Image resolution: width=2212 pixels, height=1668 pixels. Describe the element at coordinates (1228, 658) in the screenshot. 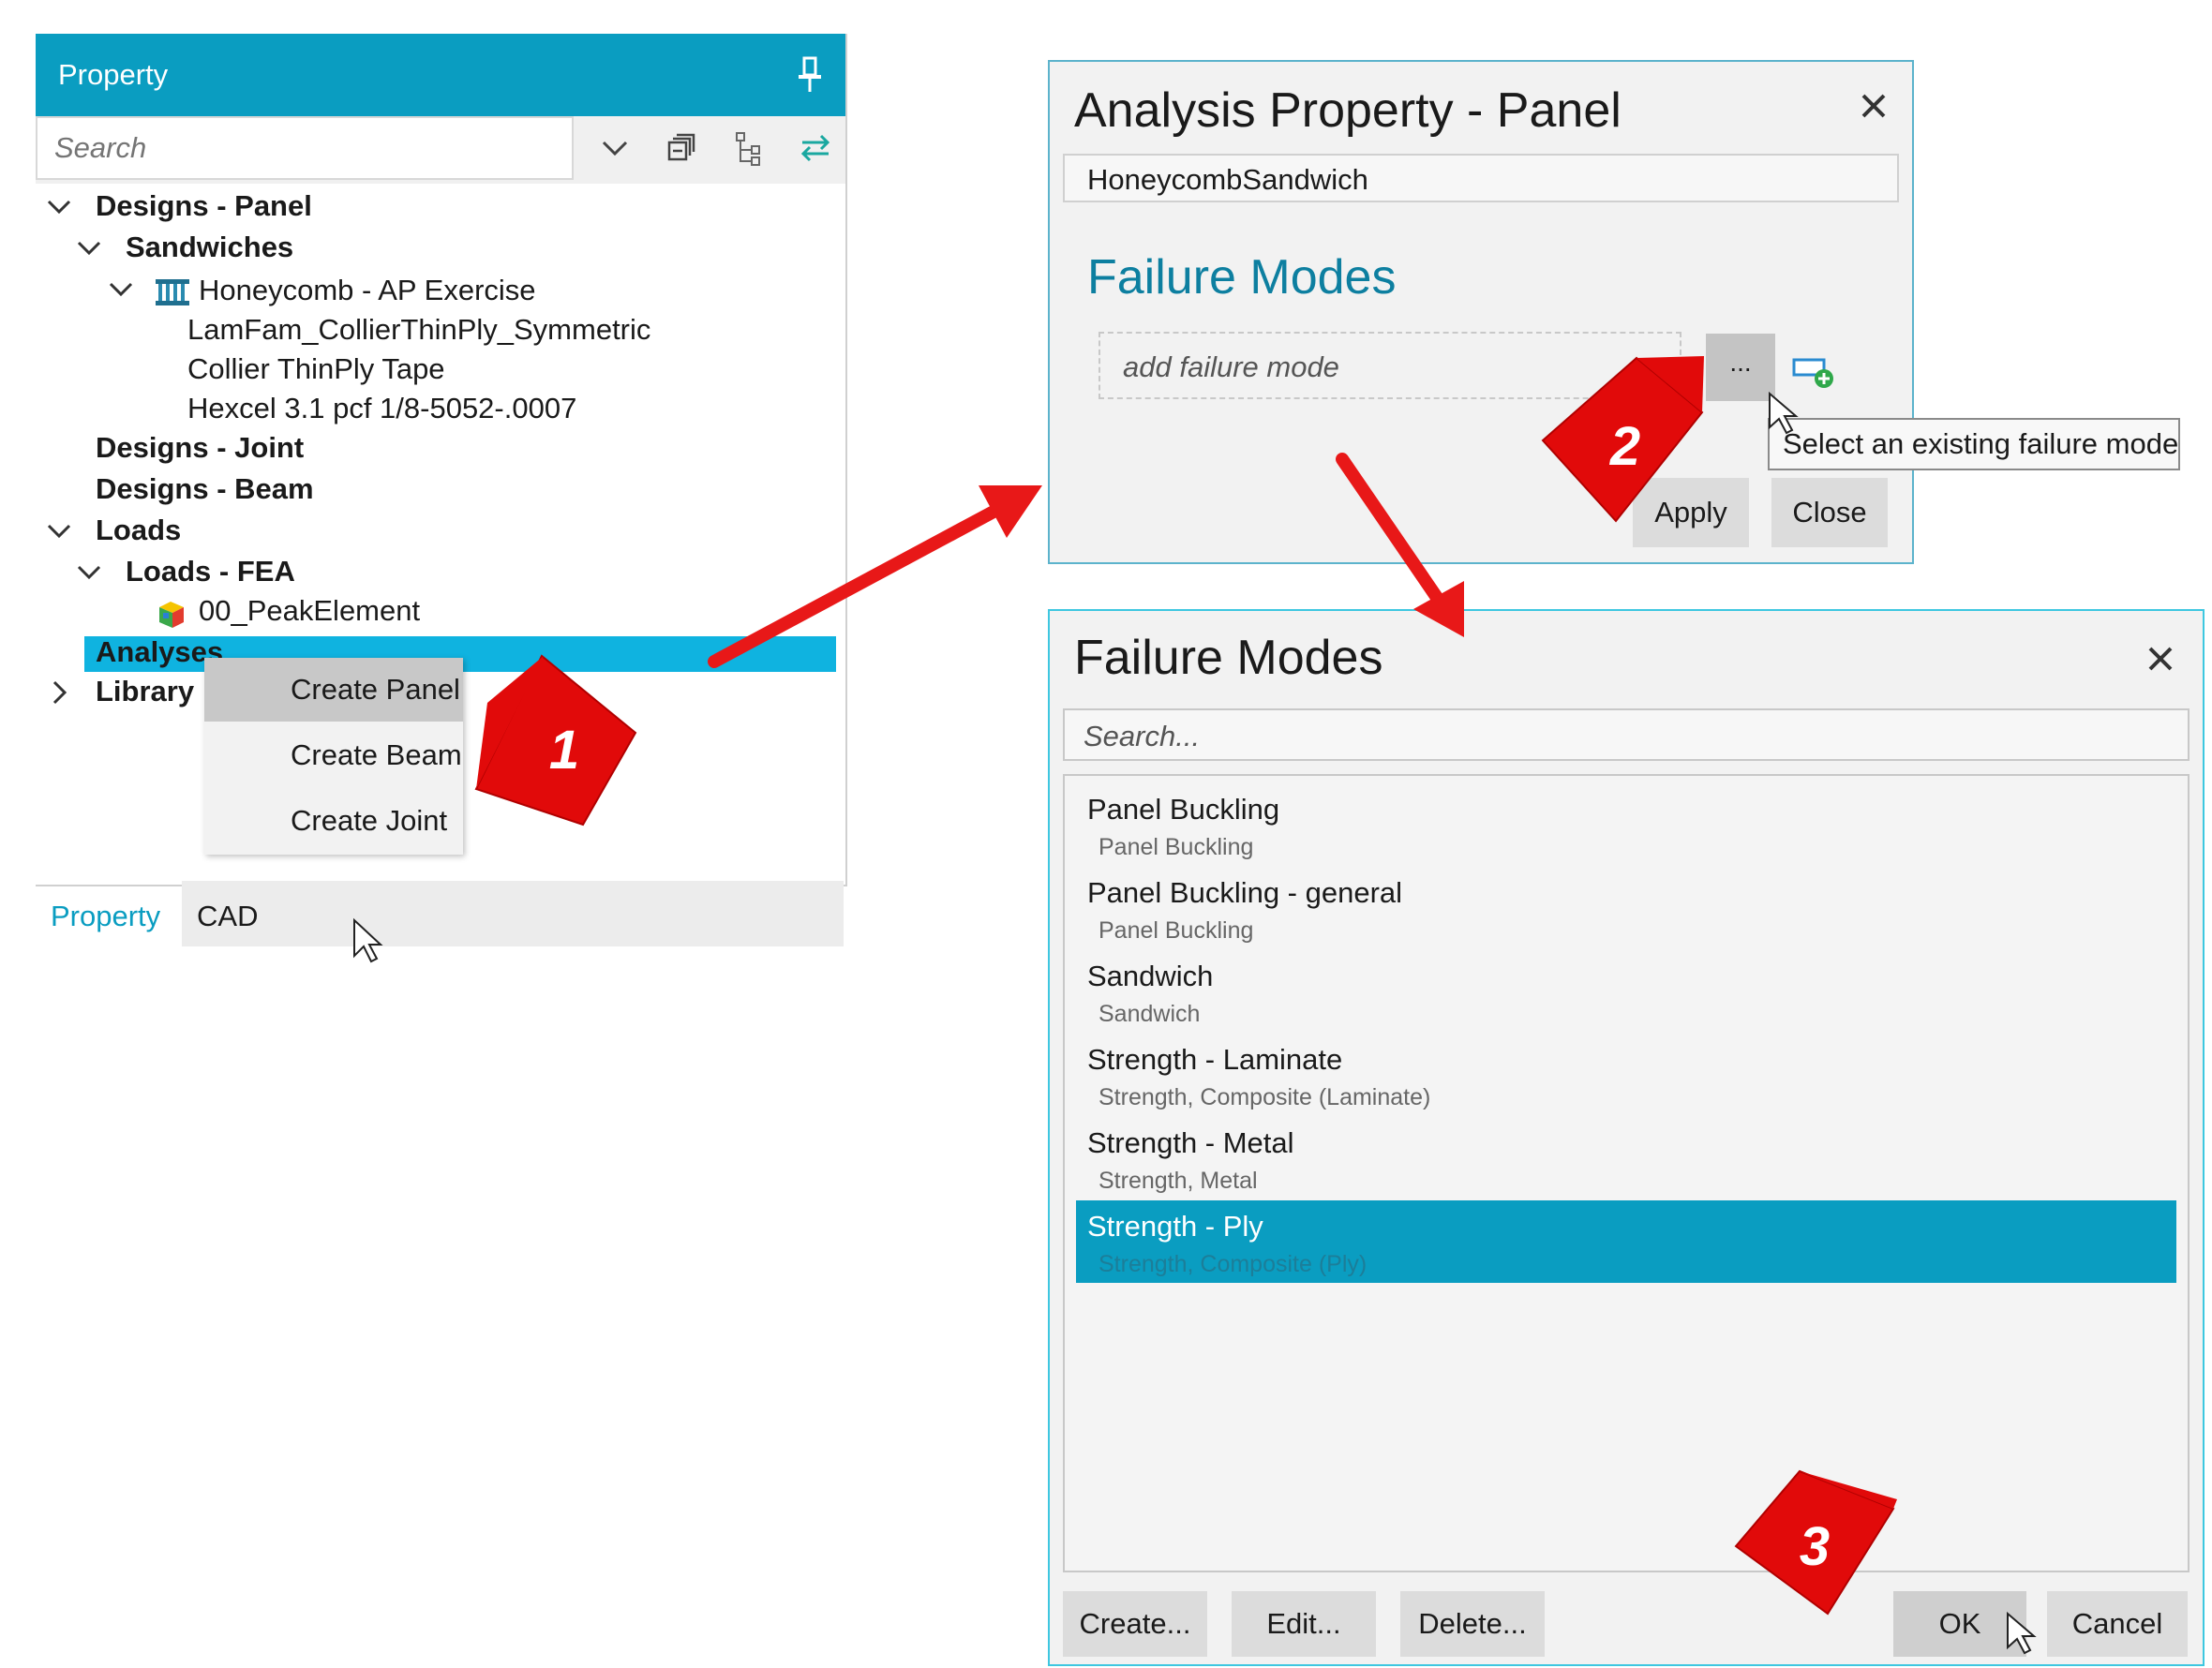

I see `dialog-title: Failure Modes` at that location.